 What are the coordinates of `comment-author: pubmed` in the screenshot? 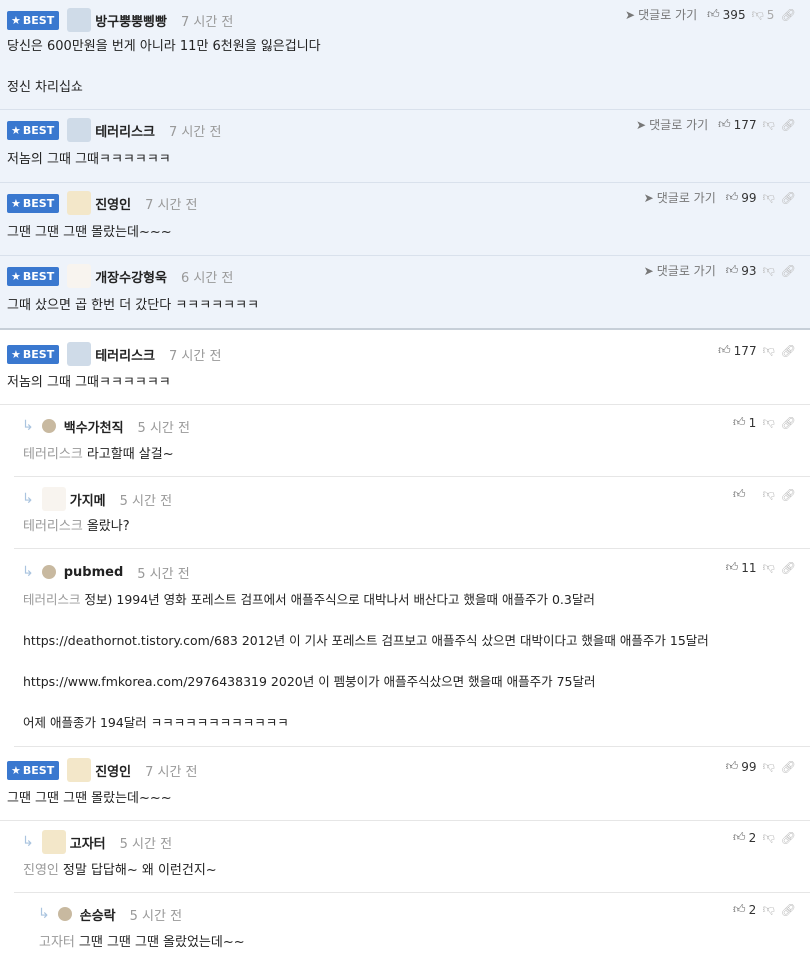 It's located at (94, 572).